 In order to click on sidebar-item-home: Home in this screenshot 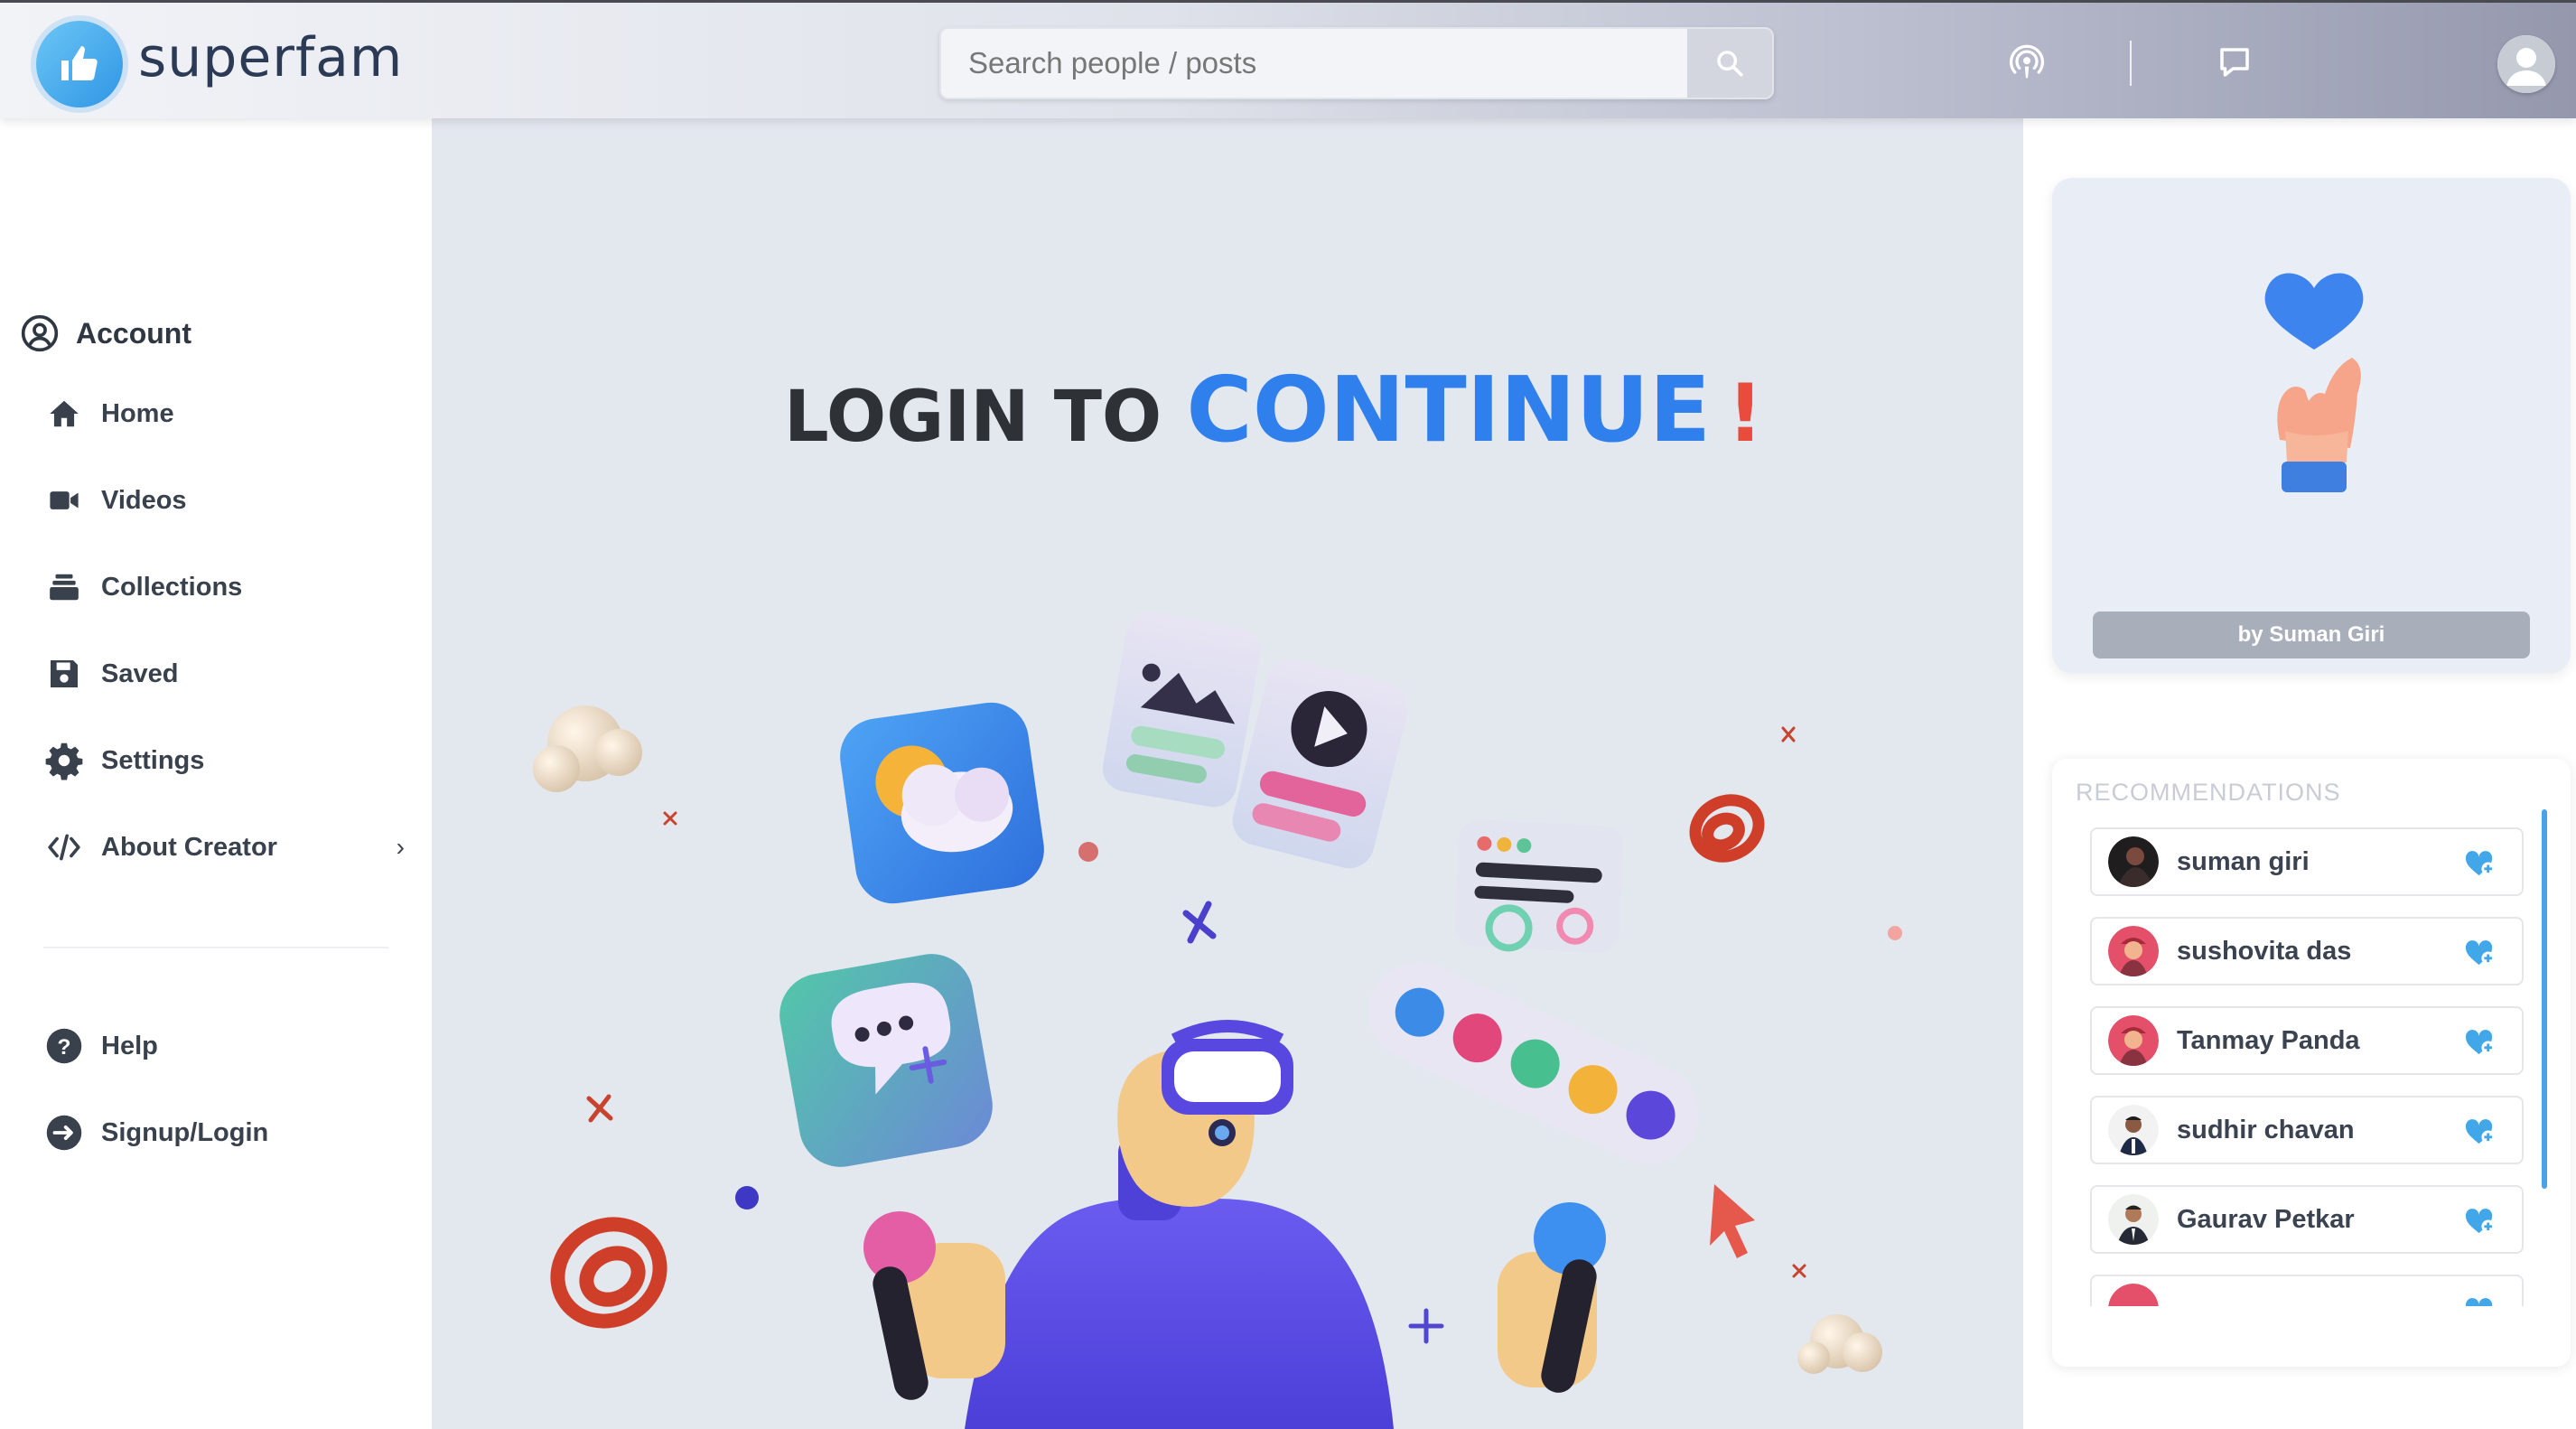, I will do `click(224, 414)`.